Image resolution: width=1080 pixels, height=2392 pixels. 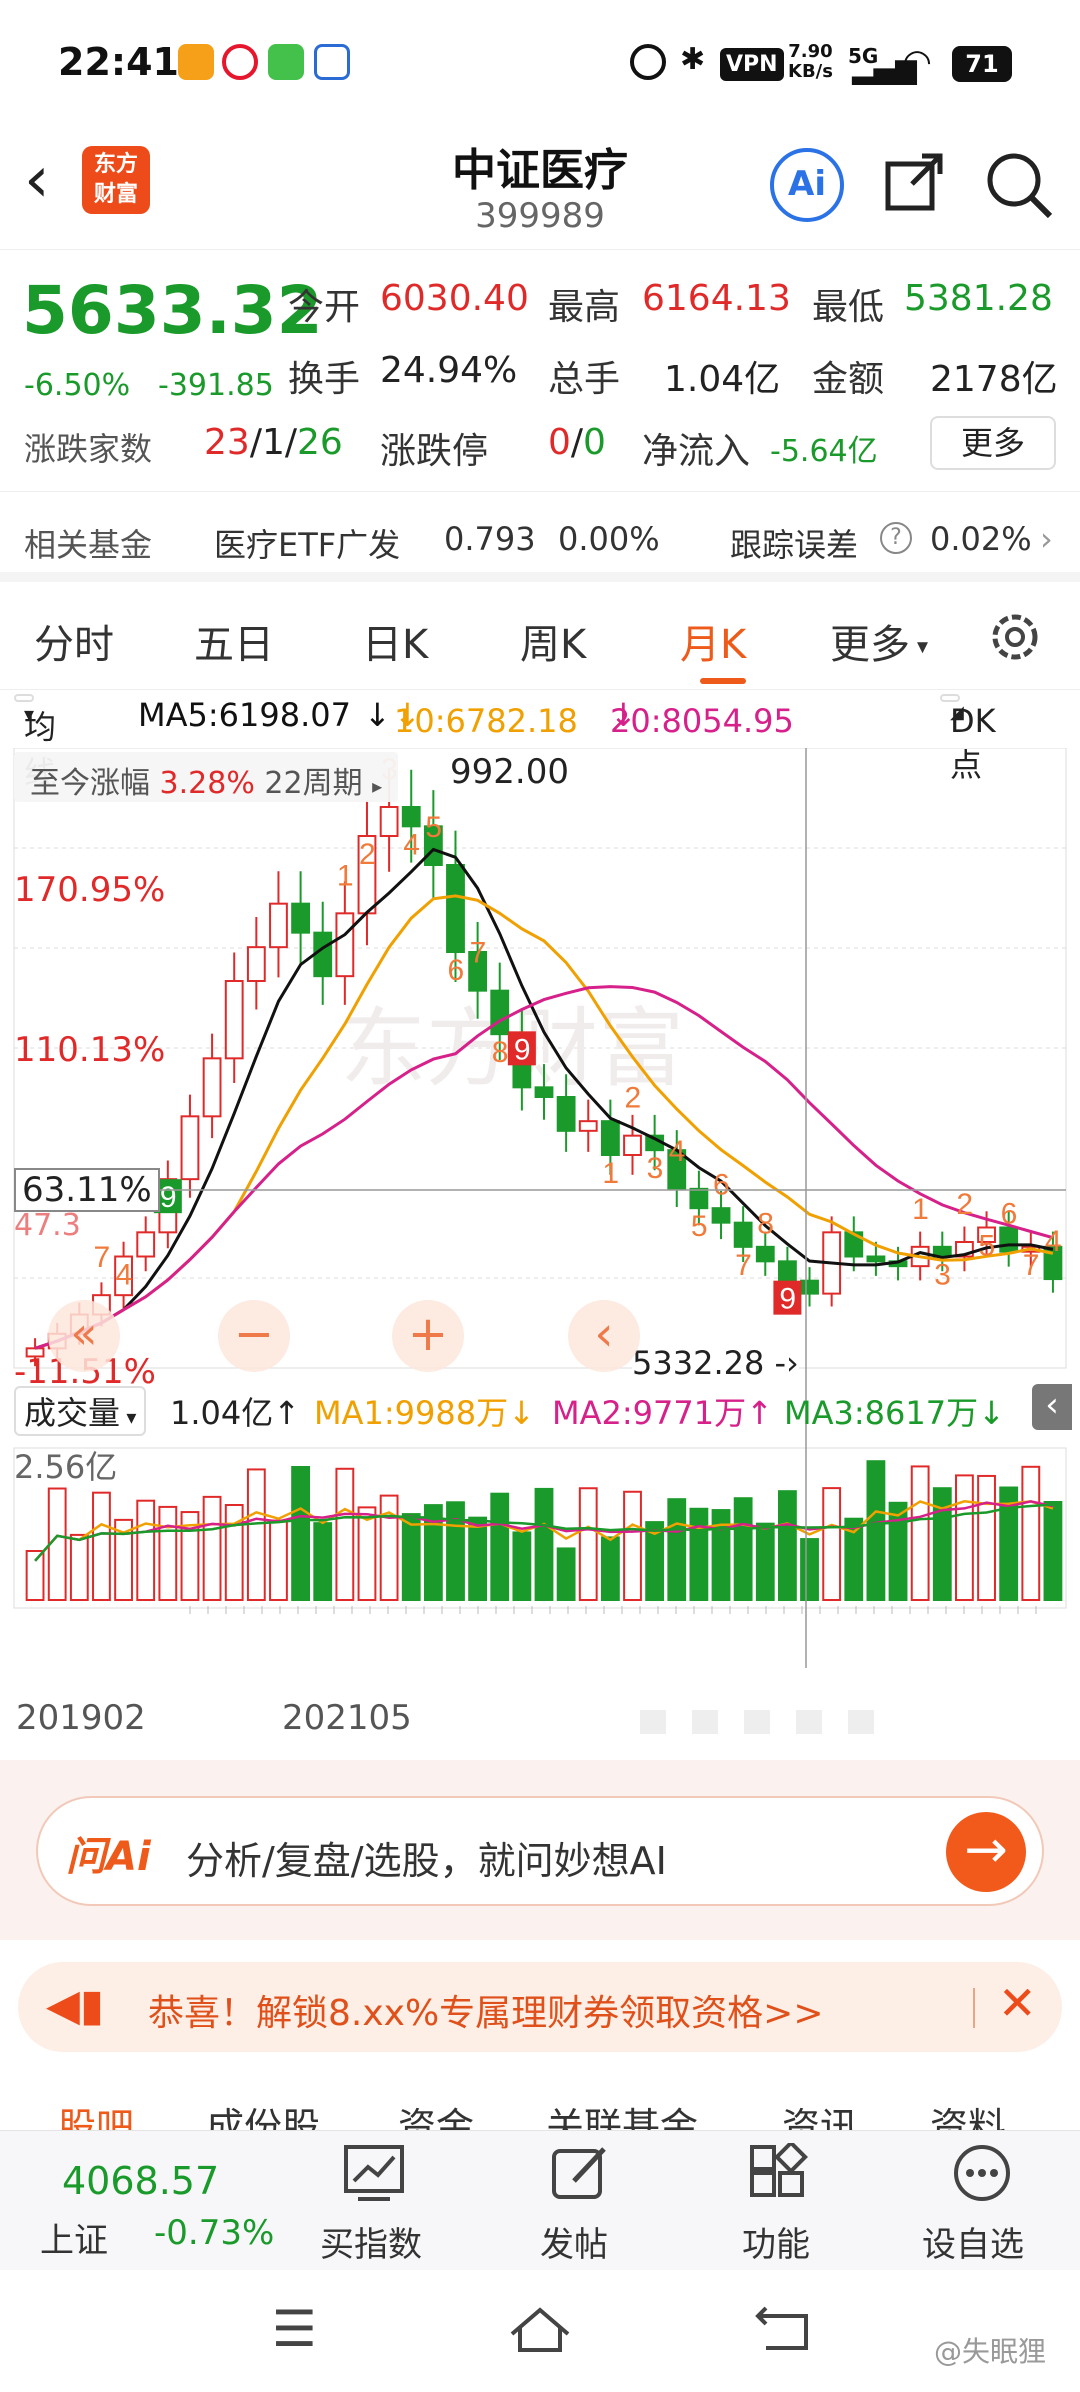 What do you see at coordinates (263, 2113) in the screenshot?
I see `sub-tab-constituents: 成份股` at bounding box center [263, 2113].